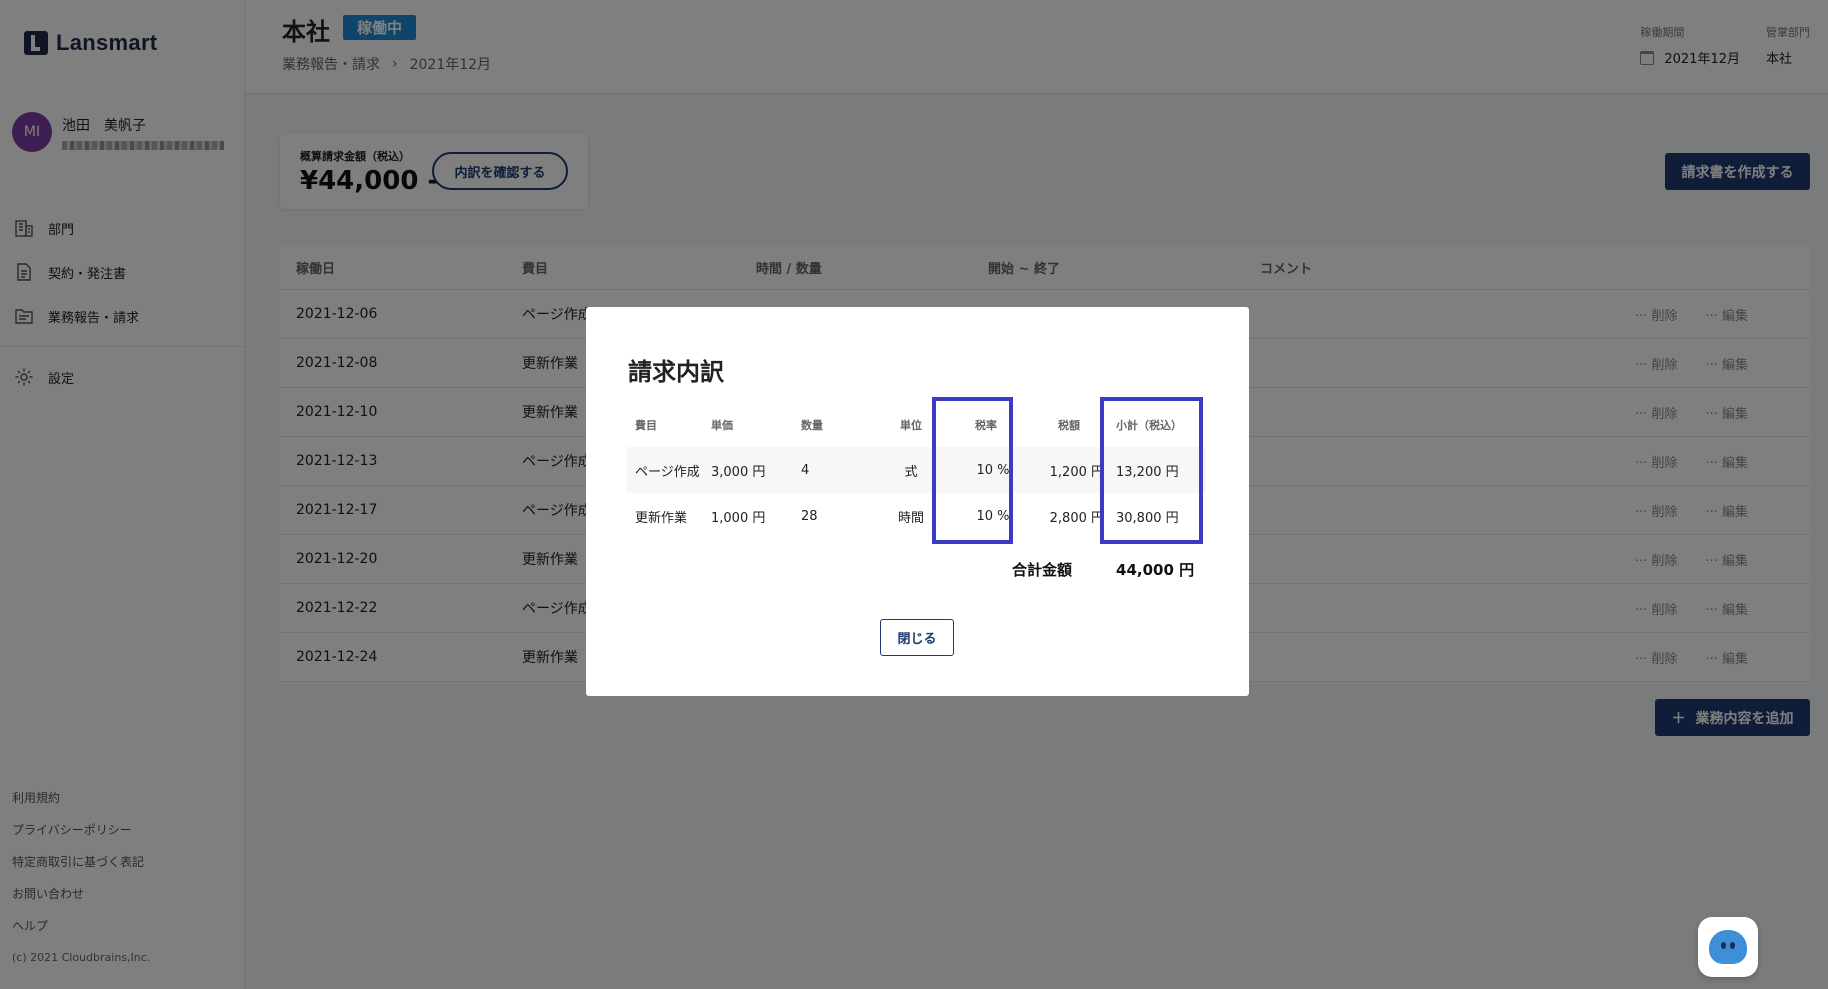 Image resolution: width=1828 pixels, height=989 pixels. I want to click on total-row: 合計金額 44,000 円, so click(1103, 569).